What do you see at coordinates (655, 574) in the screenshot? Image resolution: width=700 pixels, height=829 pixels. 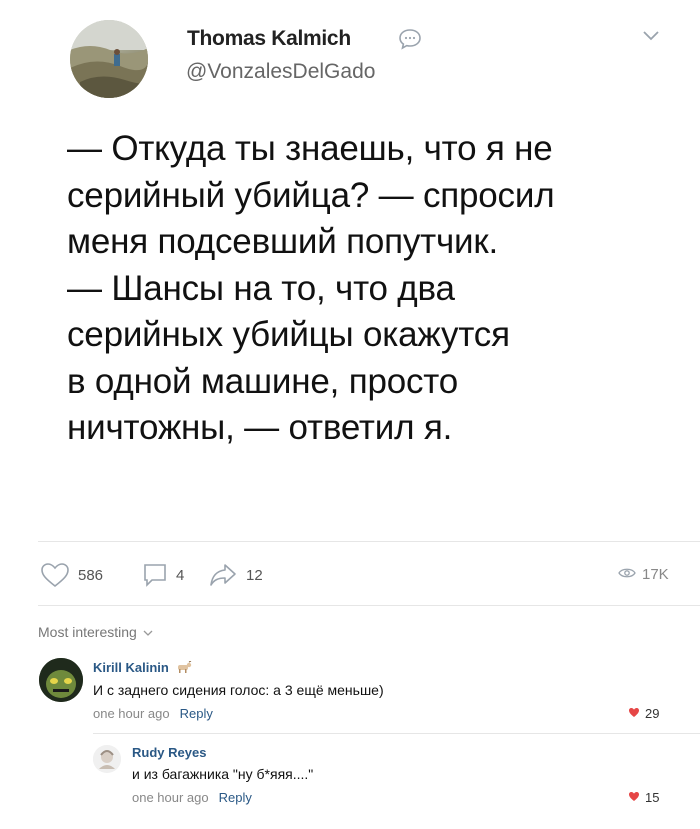 I see `views-count: 17K` at bounding box center [655, 574].